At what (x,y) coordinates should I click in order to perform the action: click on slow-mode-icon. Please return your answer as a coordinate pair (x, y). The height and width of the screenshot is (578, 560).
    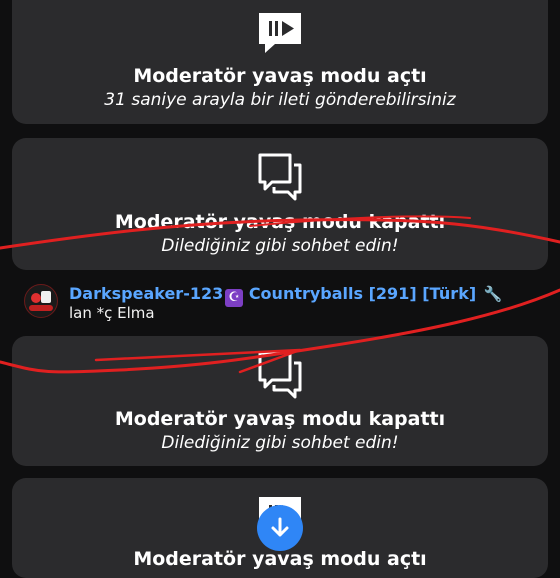
    Looking at the image, I should click on (280, 33).